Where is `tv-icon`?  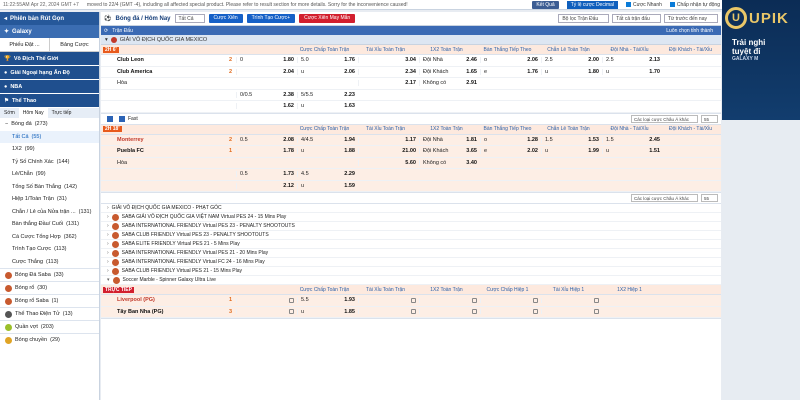
tv-icon is located at coordinates (122, 118).